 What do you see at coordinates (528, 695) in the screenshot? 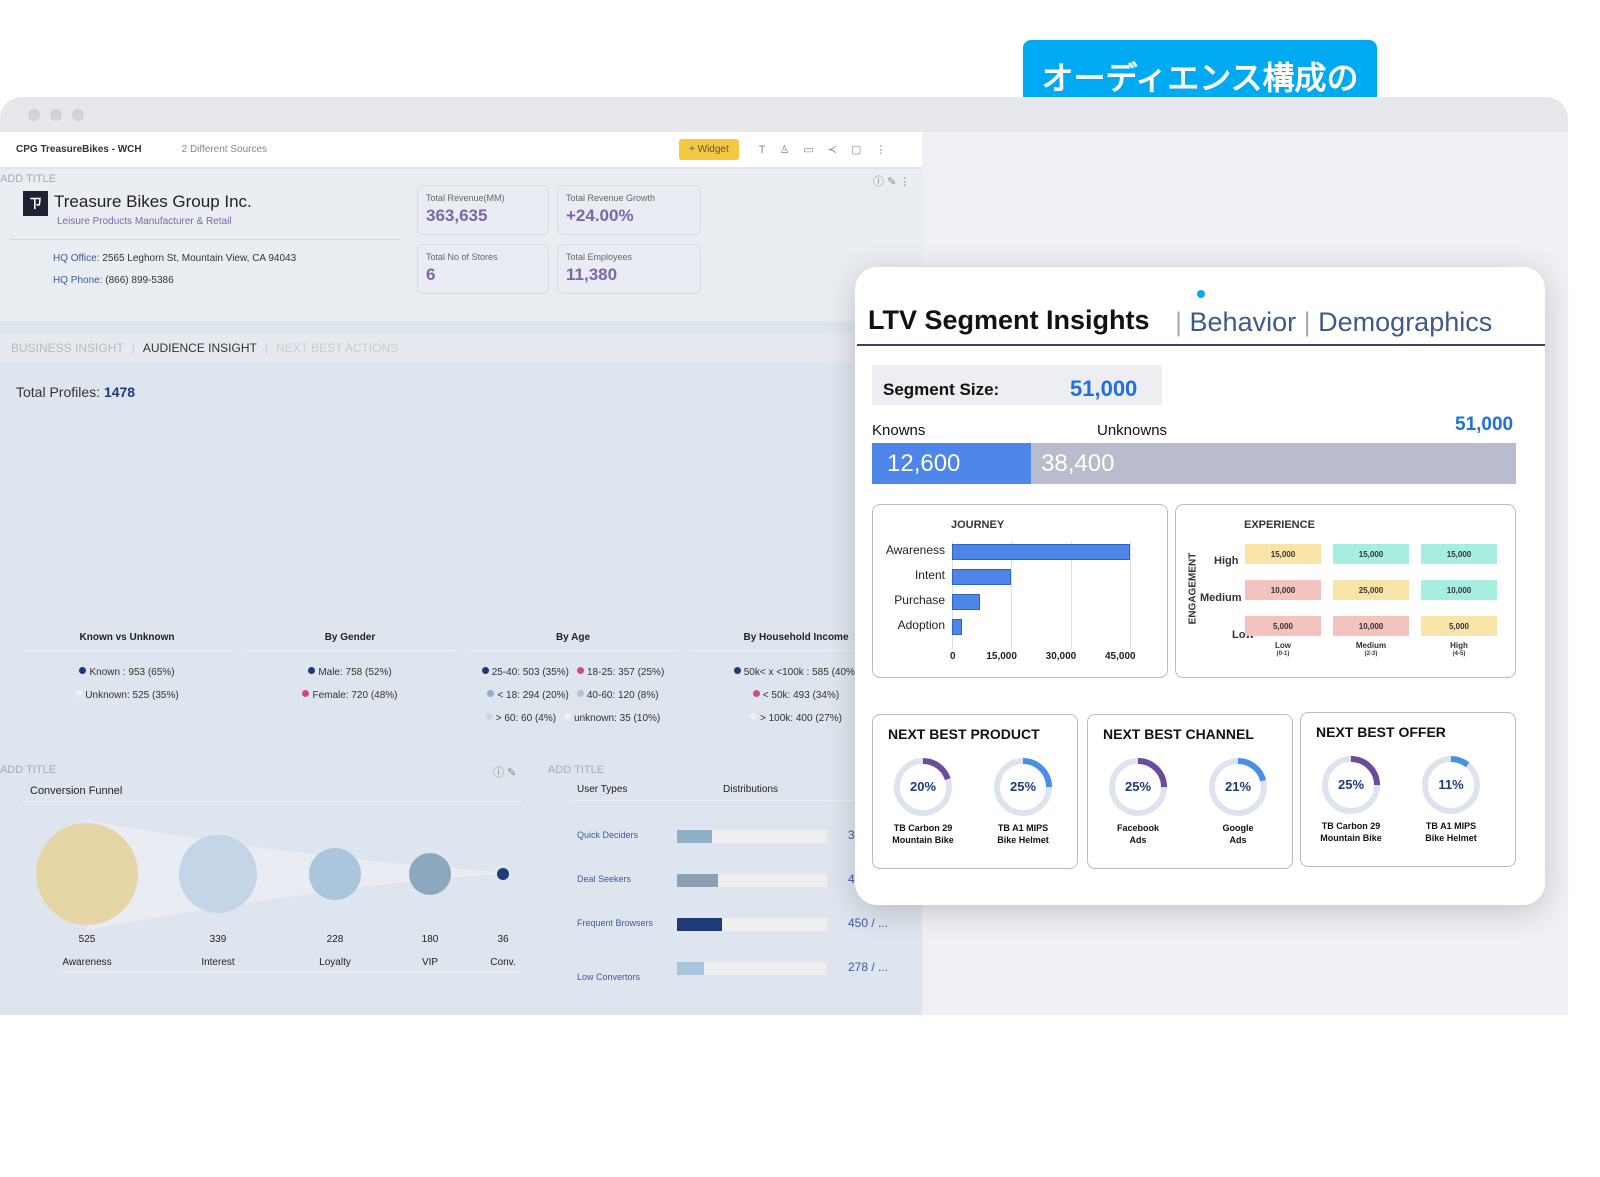
I see `legend-item: < 18: 294 (20%)` at bounding box center [528, 695].